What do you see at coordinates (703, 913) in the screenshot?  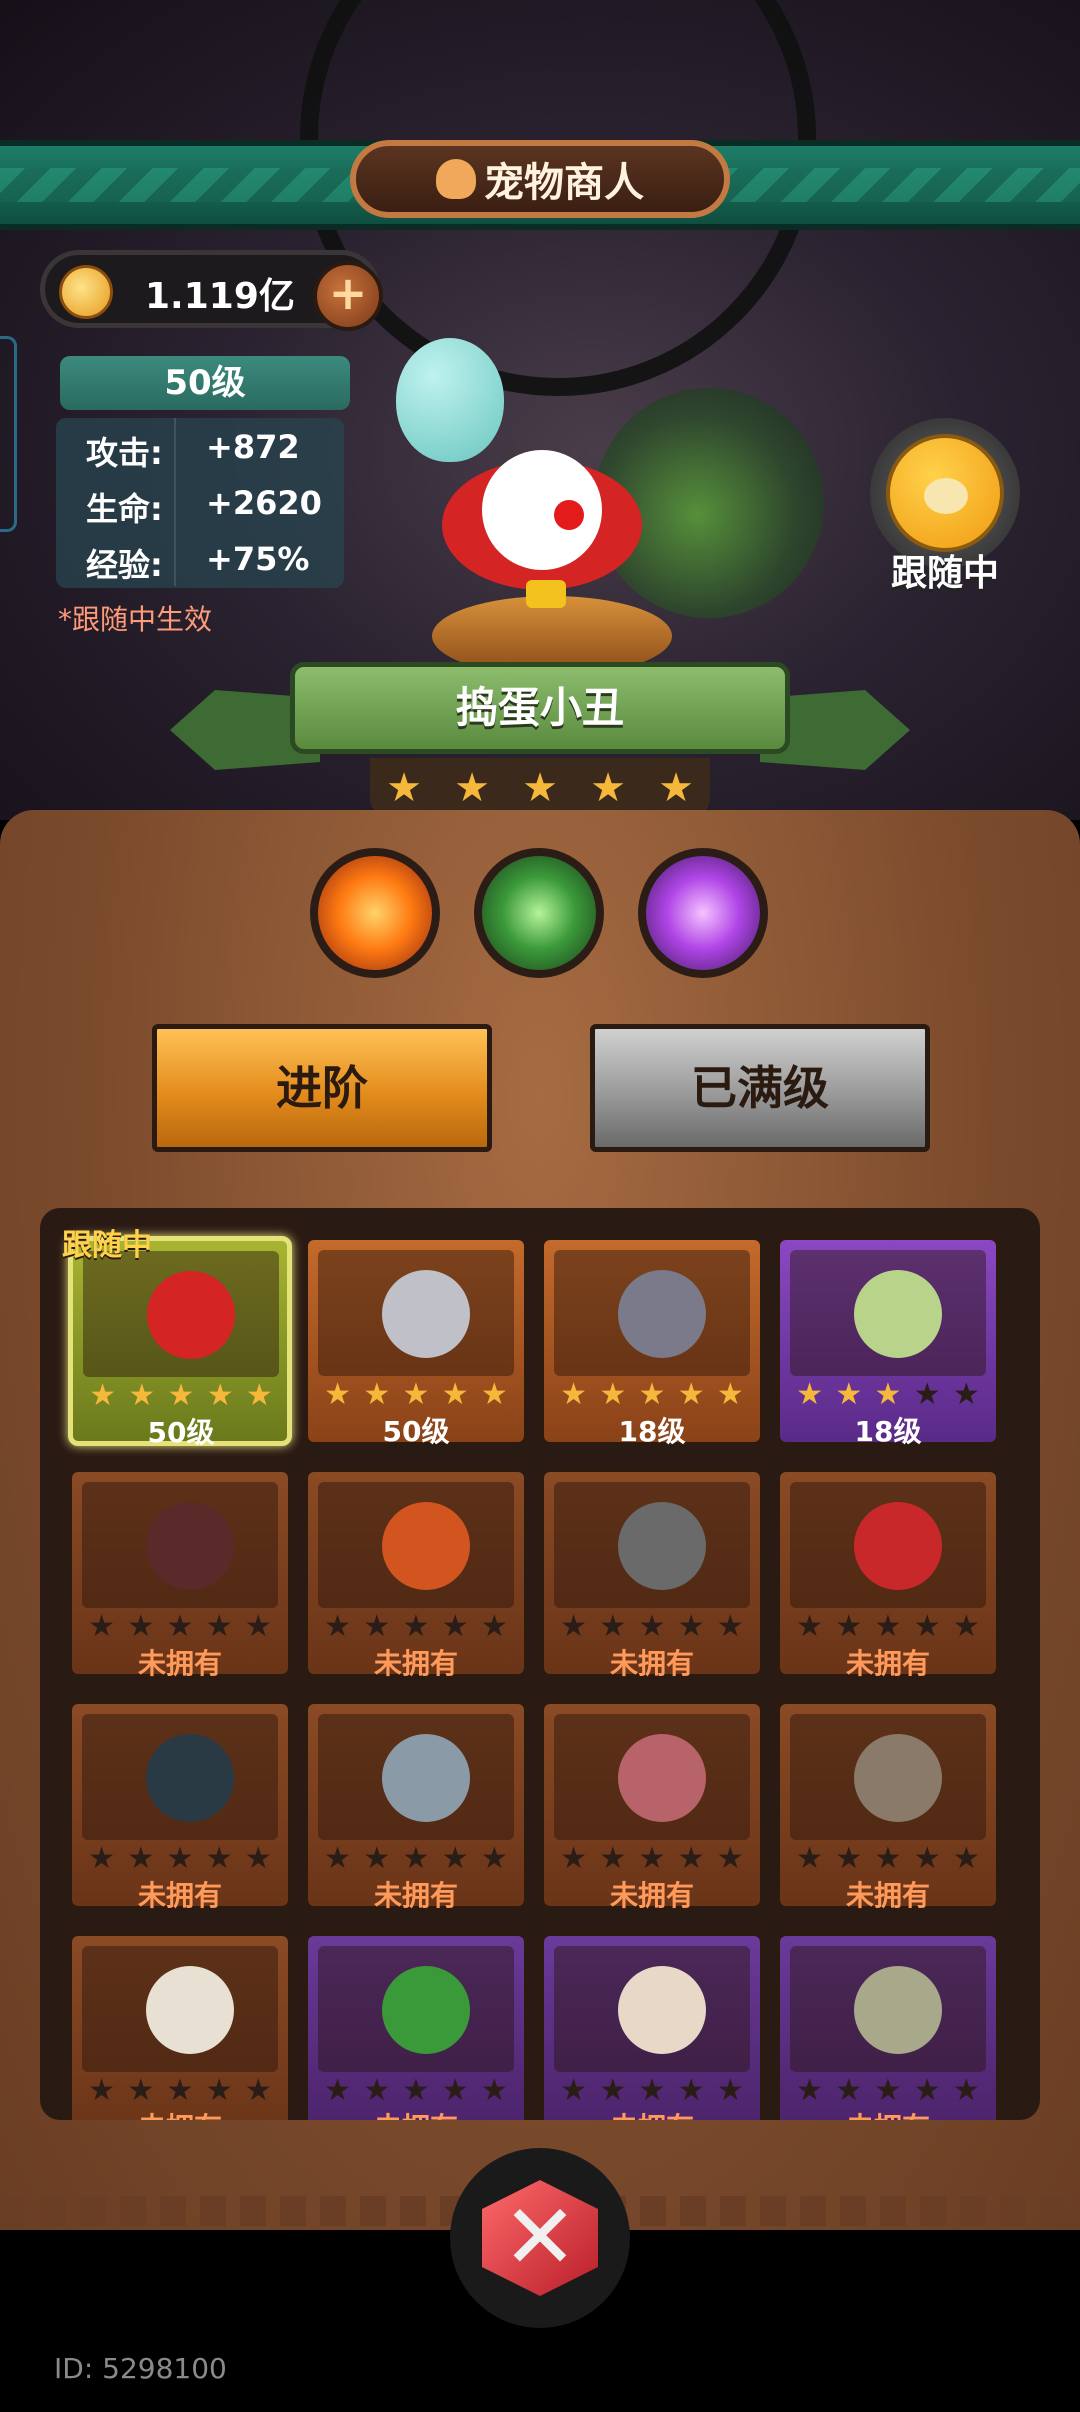 I see `speech-bubble-icon` at bounding box center [703, 913].